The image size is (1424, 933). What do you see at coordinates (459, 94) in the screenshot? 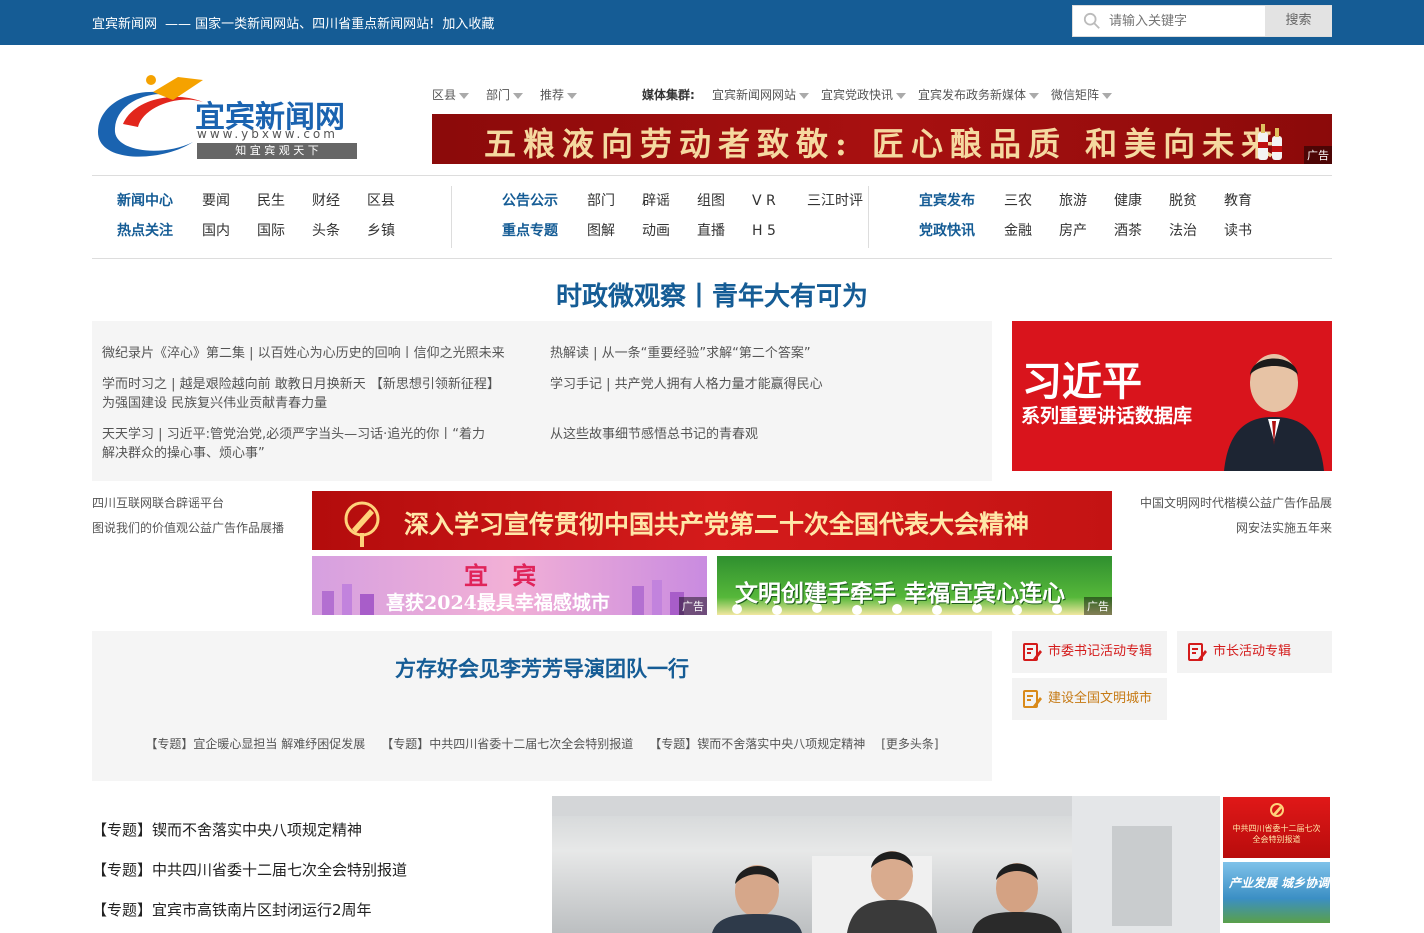
I see `subnav-district: 区县` at bounding box center [459, 94].